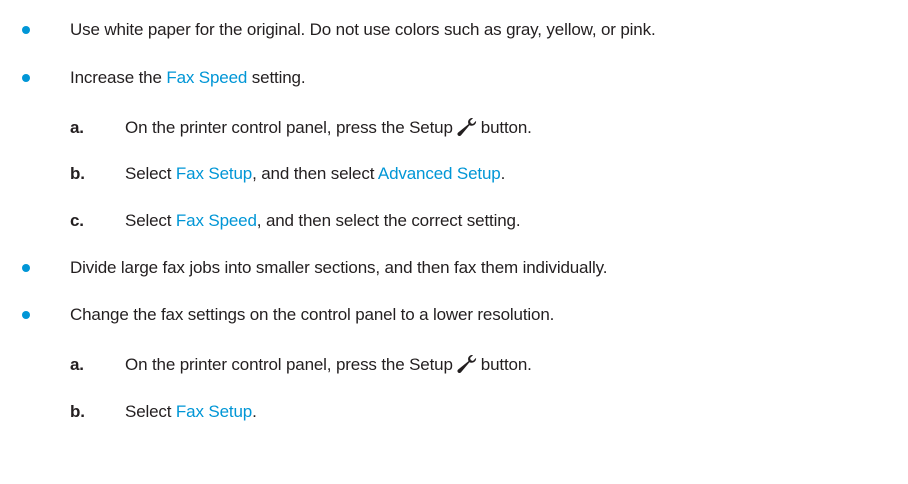 The image size is (908, 484). Describe the element at coordinates (77, 220) in the screenshot. I see `step-marker: c.` at that location.